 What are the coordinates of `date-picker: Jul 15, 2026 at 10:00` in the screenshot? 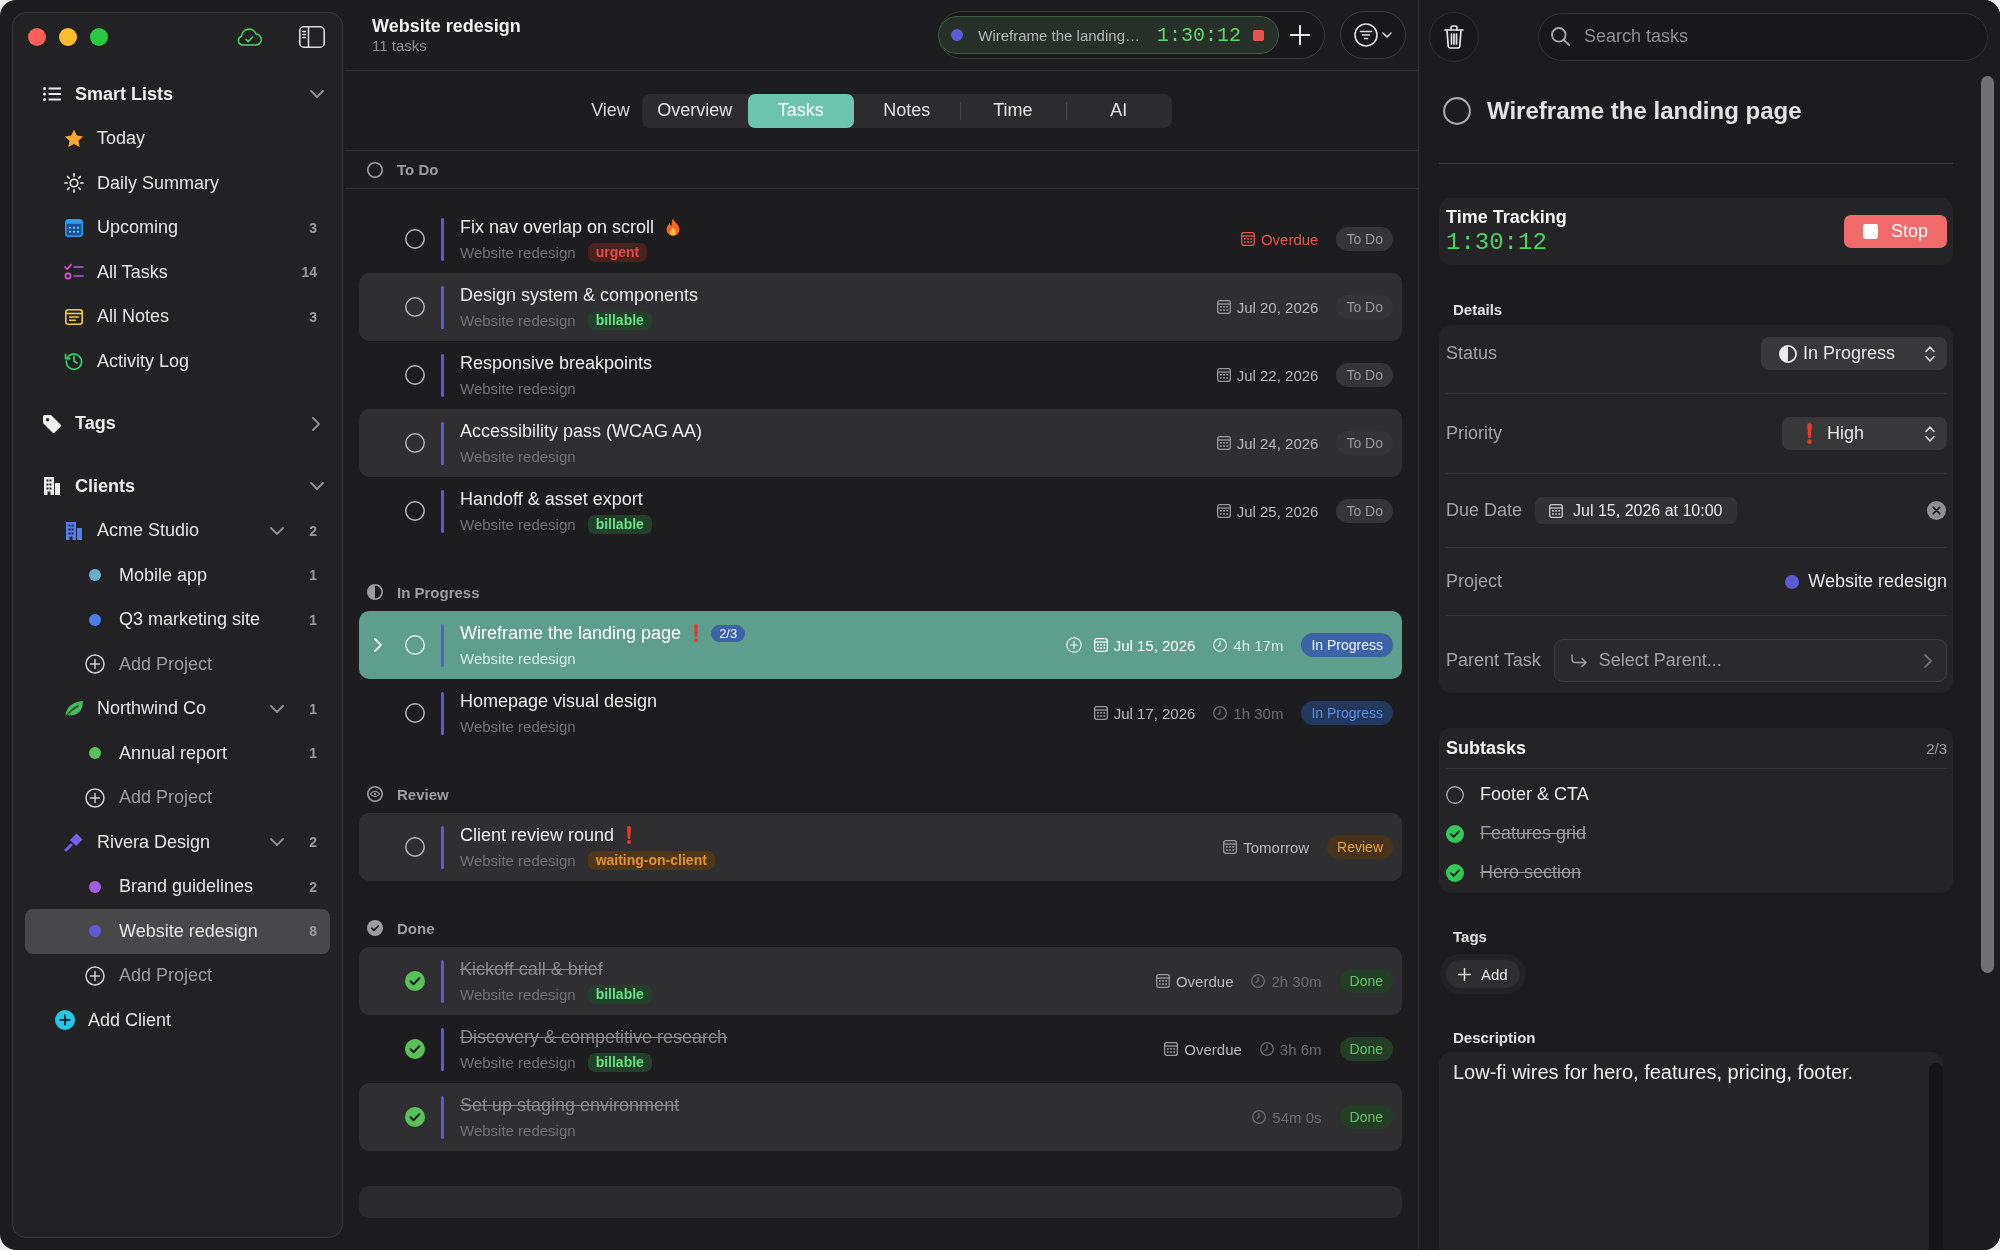 It's located at (1636, 510).